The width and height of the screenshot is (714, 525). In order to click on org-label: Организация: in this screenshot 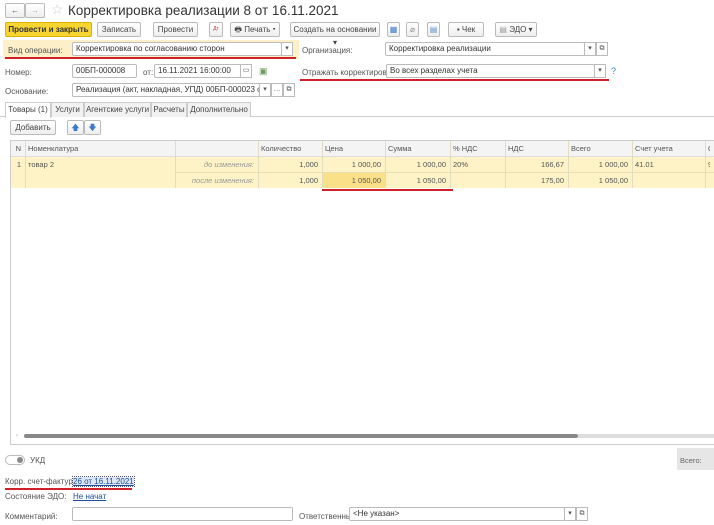, I will do `click(327, 50)`.